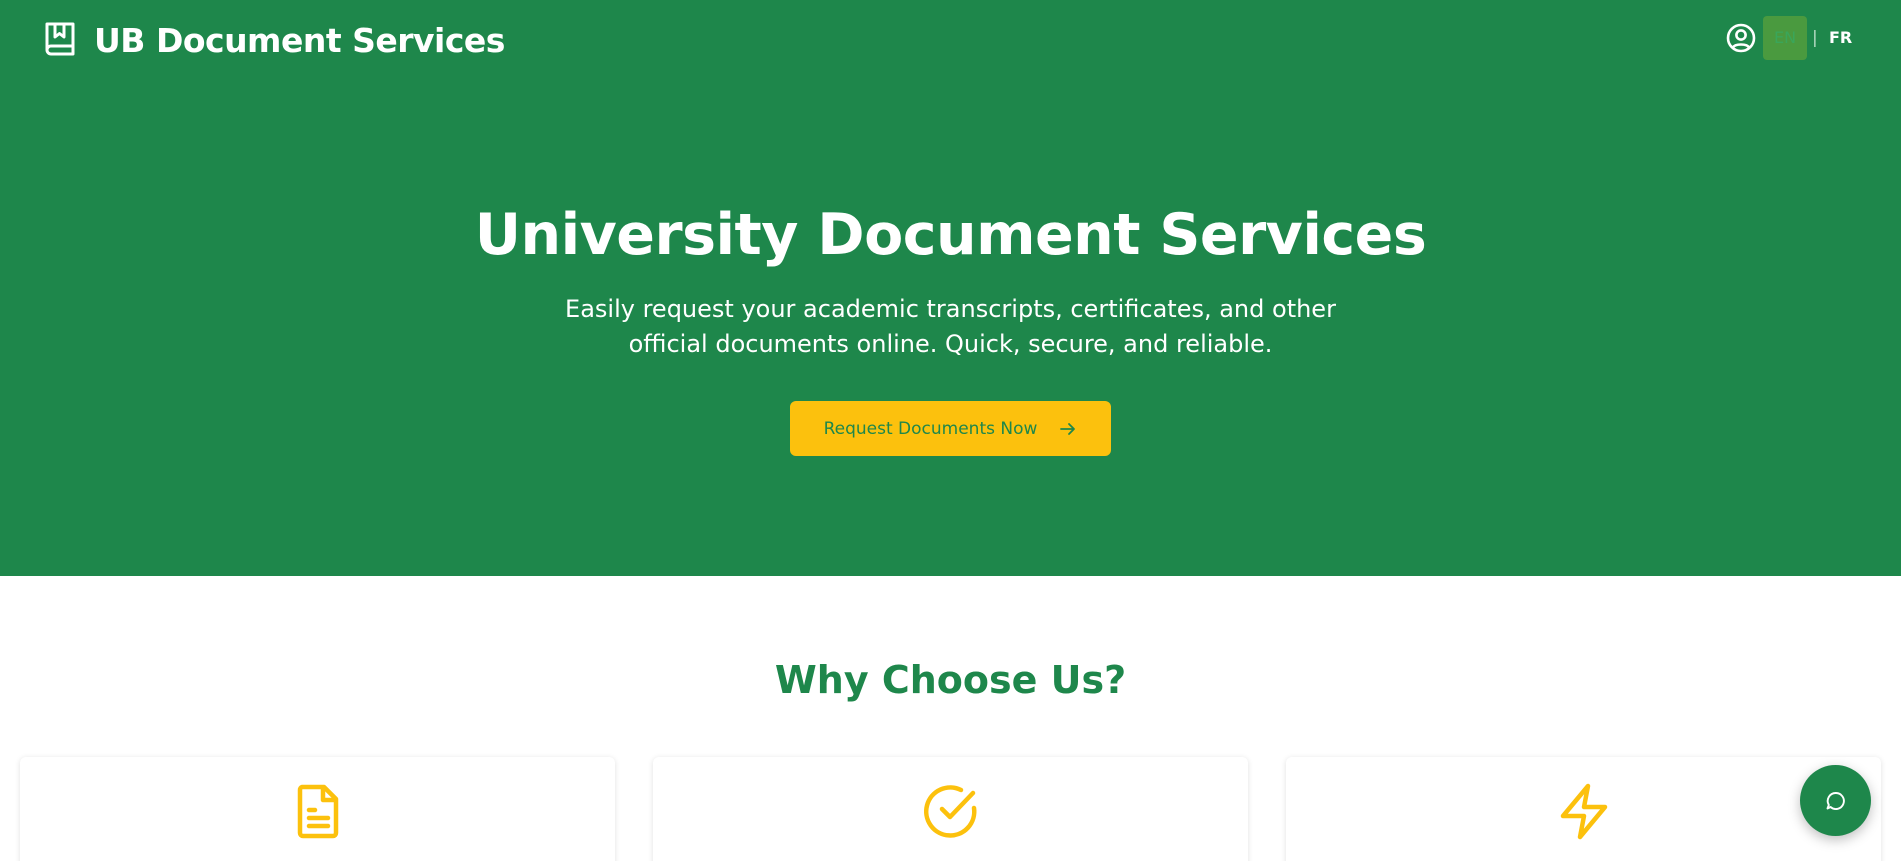  I want to click on feature-card-documents, so click(317, 809).